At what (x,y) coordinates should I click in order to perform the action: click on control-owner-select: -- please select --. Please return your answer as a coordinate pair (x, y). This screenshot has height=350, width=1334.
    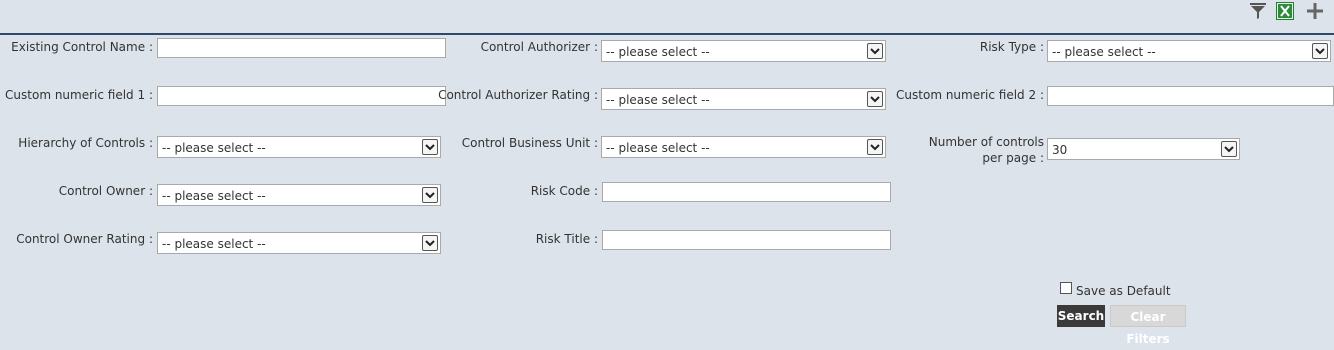
    Looking at the image, I should click on (299, 195).